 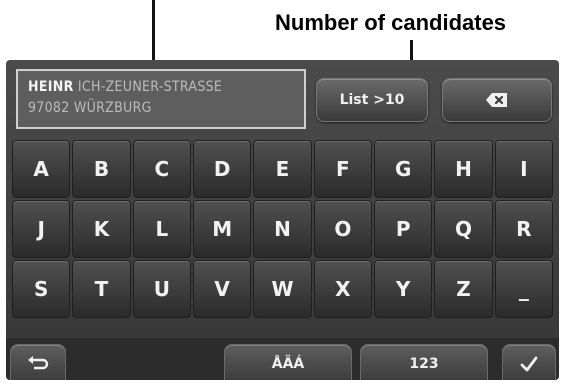 What do you see at coordinates (523, 169) in the screenshot?
I see `key-i: I` at bounding box center [523, 169].